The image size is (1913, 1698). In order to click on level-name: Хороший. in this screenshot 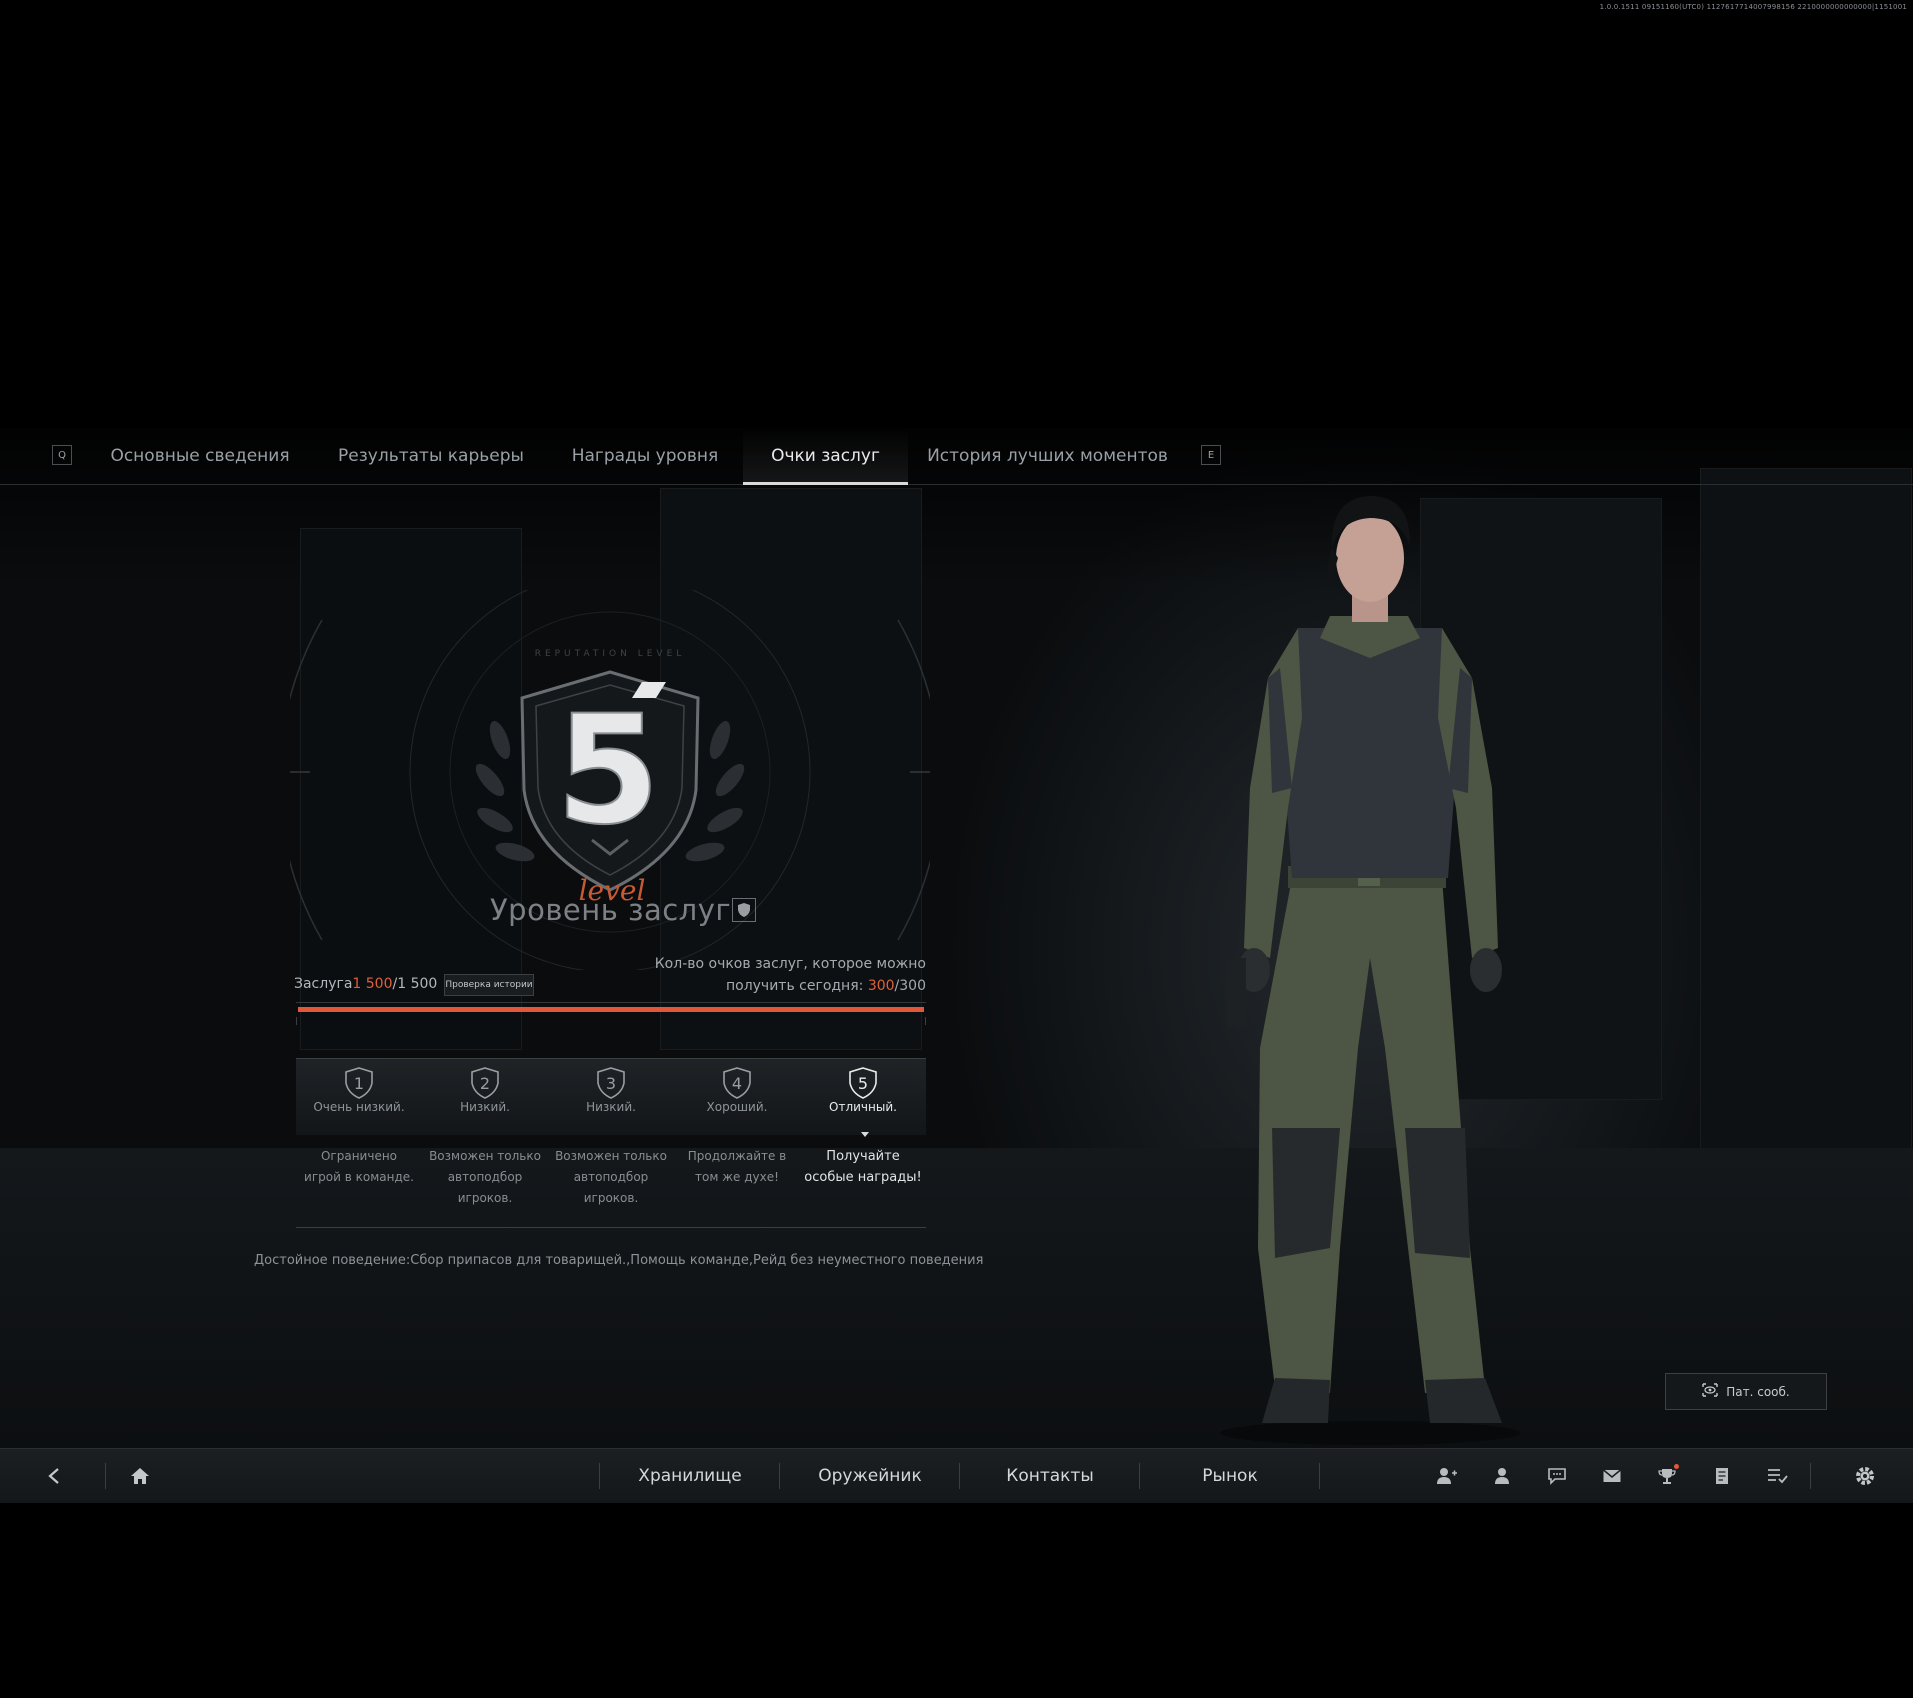, I will do `click(737, 1107)`.